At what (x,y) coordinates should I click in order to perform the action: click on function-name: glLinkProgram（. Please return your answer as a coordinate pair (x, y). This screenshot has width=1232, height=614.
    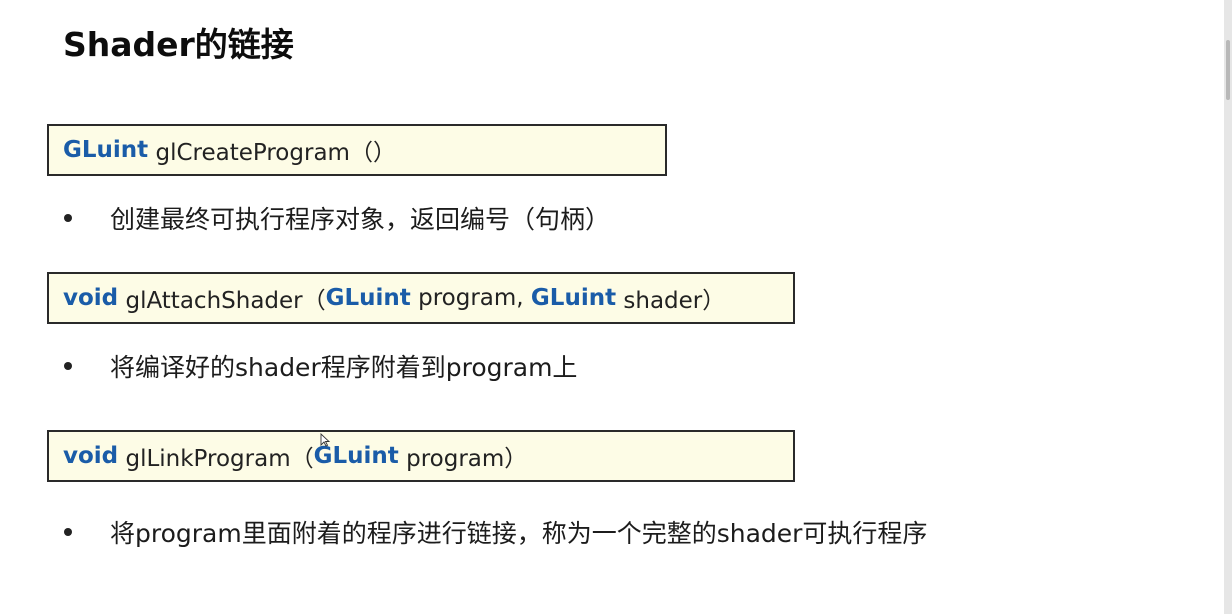
    Looking at the image, I should click on (216, 459).